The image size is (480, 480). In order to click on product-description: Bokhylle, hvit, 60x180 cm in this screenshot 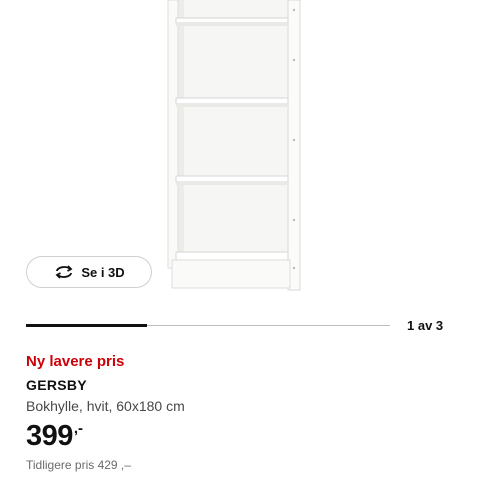, I will do `click(105, 406)`.